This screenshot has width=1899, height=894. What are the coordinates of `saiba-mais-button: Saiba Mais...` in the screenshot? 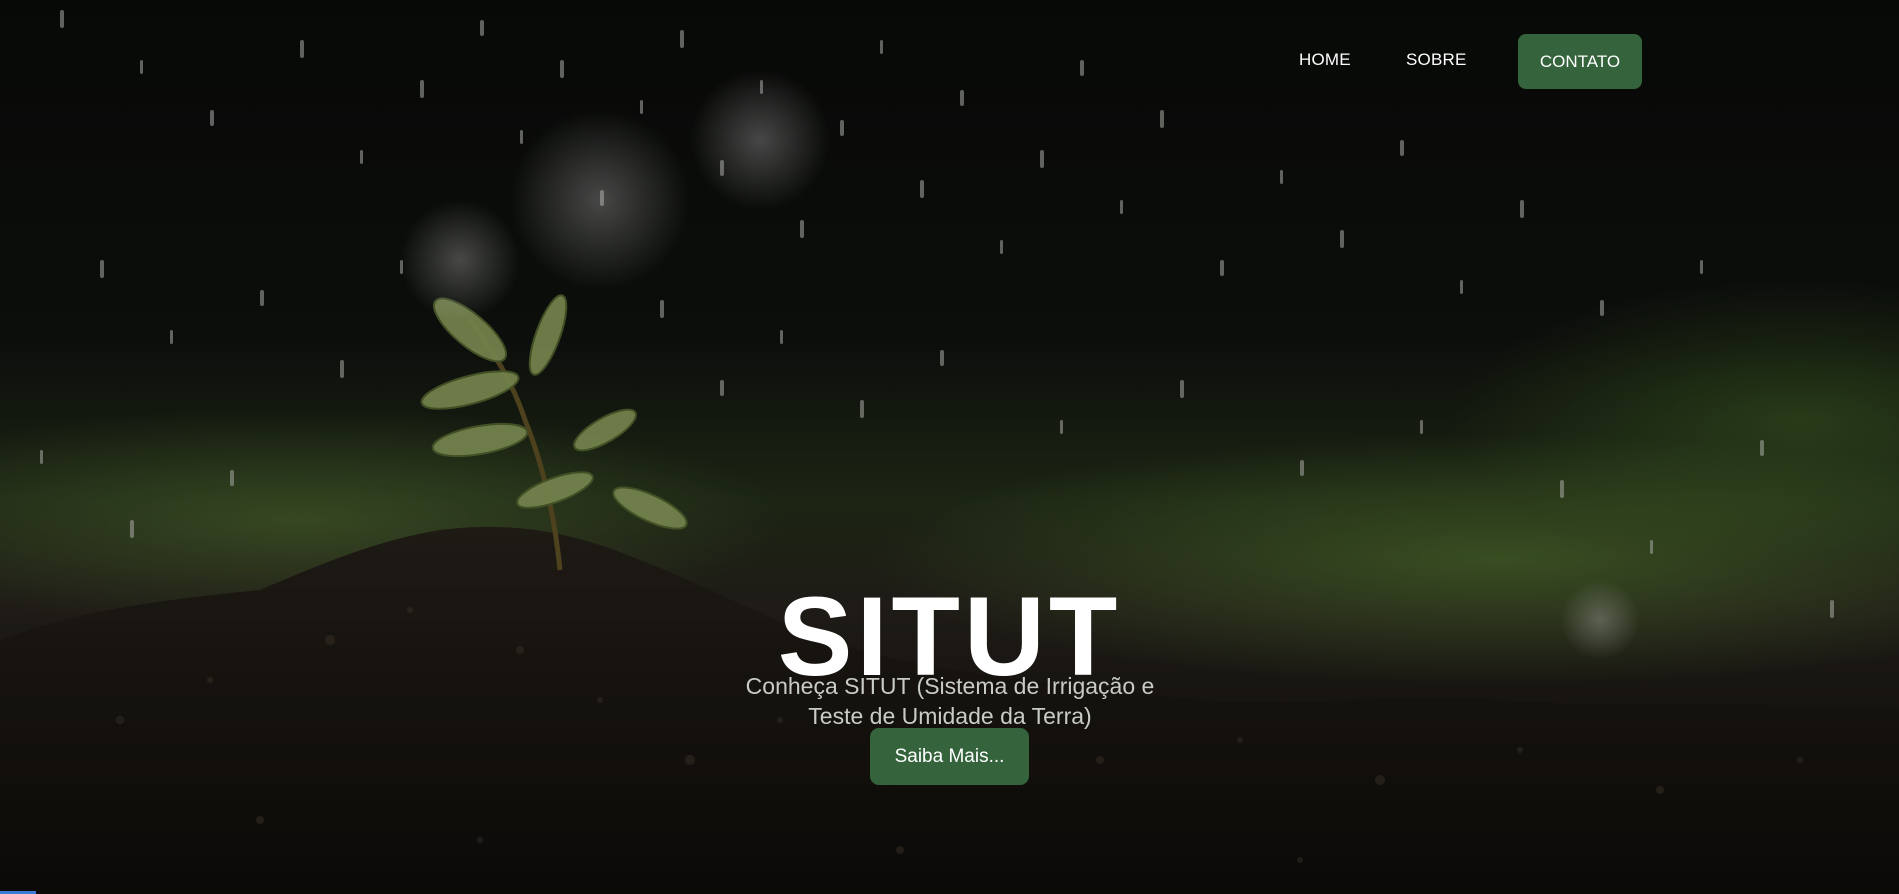 It's located at (949, 756).